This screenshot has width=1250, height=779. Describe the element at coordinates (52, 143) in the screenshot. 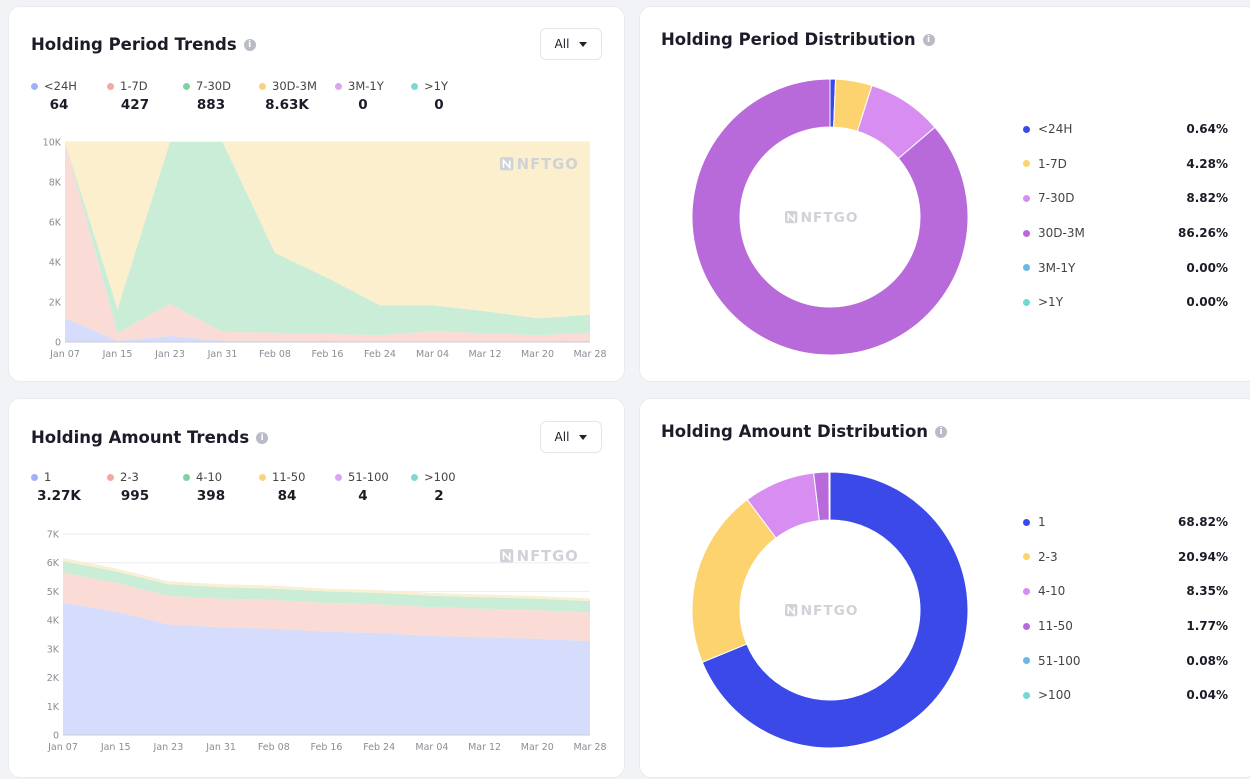

I see `y-tick-label: 10K` at that location.